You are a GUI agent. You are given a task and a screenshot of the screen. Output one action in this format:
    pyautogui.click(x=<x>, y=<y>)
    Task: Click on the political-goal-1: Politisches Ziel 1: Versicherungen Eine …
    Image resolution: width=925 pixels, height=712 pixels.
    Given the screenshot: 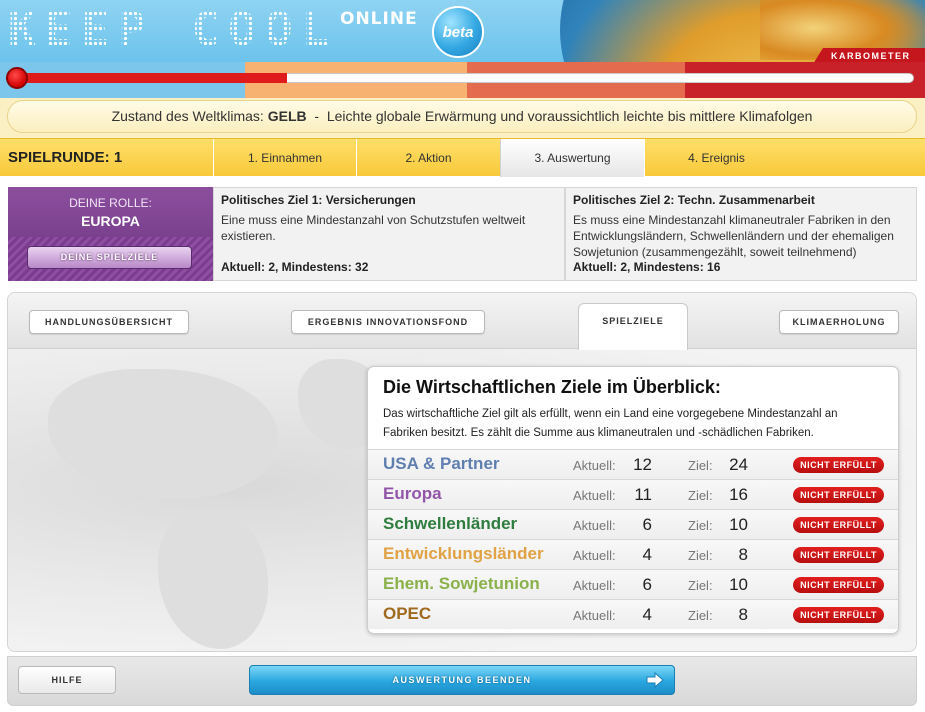 What is the action you would take?
    pyautogui.click(x=389, y=234)
    